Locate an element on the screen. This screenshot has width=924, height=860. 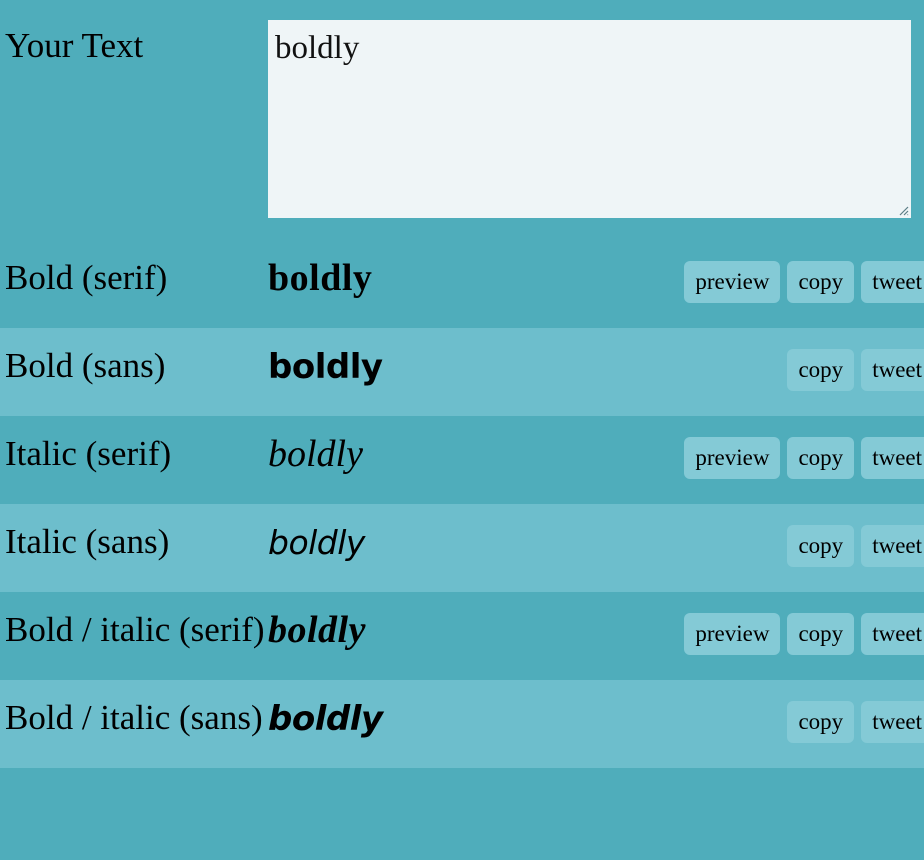
sample-row-label-cell: Bold (serif) is located at coordinates (134, 278).